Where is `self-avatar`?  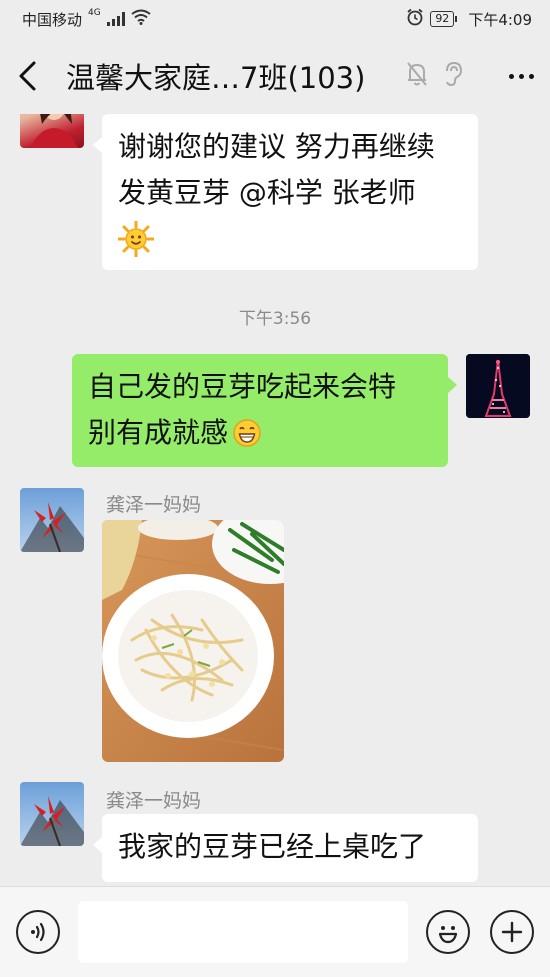 self-avatar is located at coordinates (498, 386).